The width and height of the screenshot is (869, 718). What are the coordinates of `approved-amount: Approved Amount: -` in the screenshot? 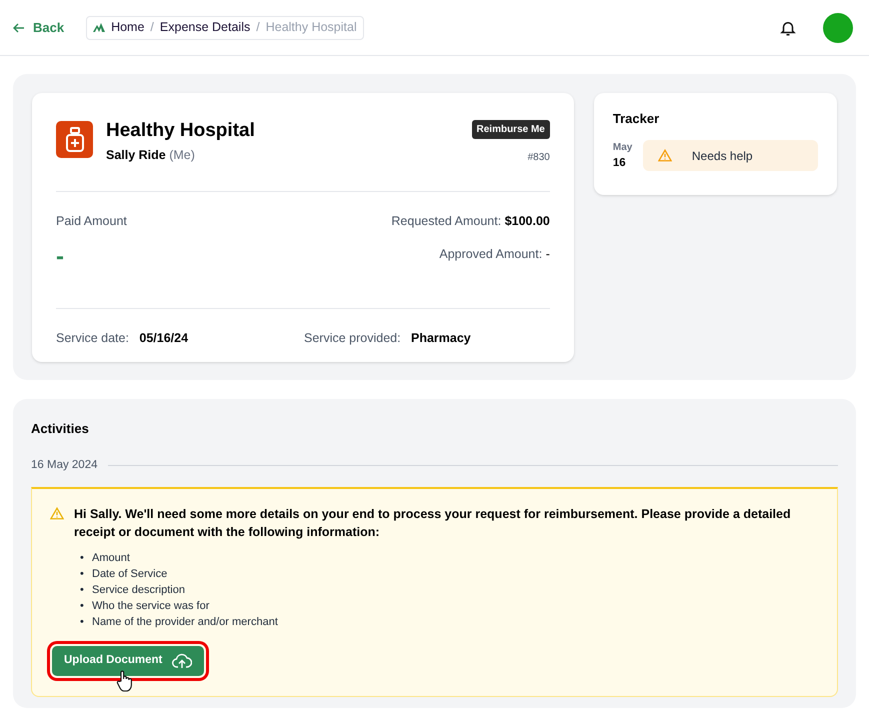 It's located at (494, 254).